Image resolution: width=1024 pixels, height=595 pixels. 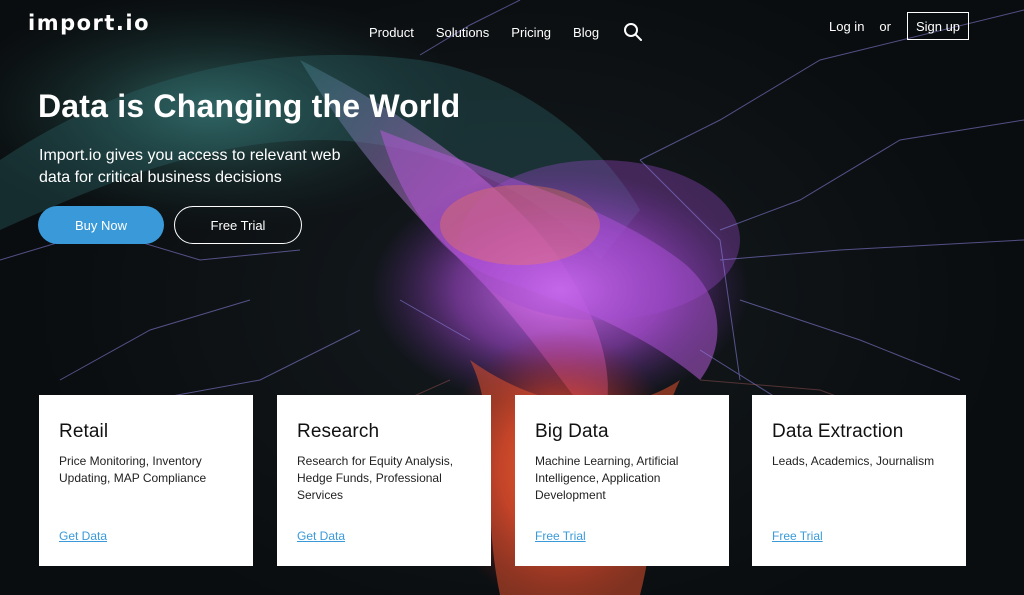 I want to click on search-icon, so click(x=633, y=32).